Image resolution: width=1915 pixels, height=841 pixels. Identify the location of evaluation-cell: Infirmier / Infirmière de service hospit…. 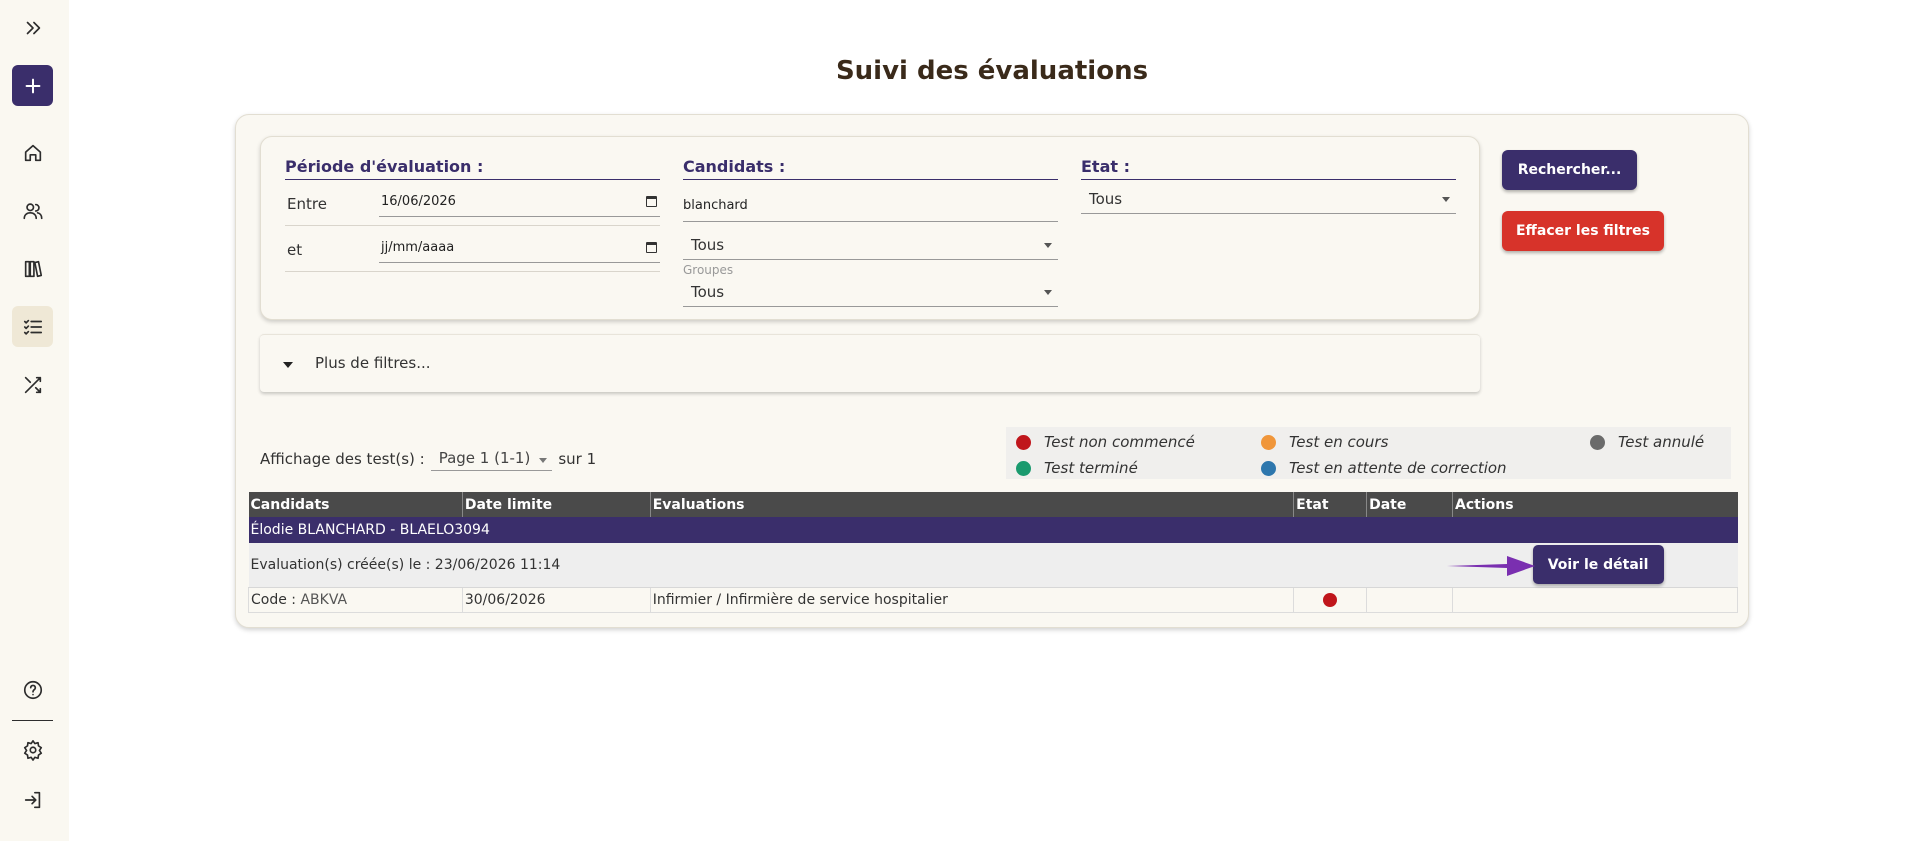
(972, 599).